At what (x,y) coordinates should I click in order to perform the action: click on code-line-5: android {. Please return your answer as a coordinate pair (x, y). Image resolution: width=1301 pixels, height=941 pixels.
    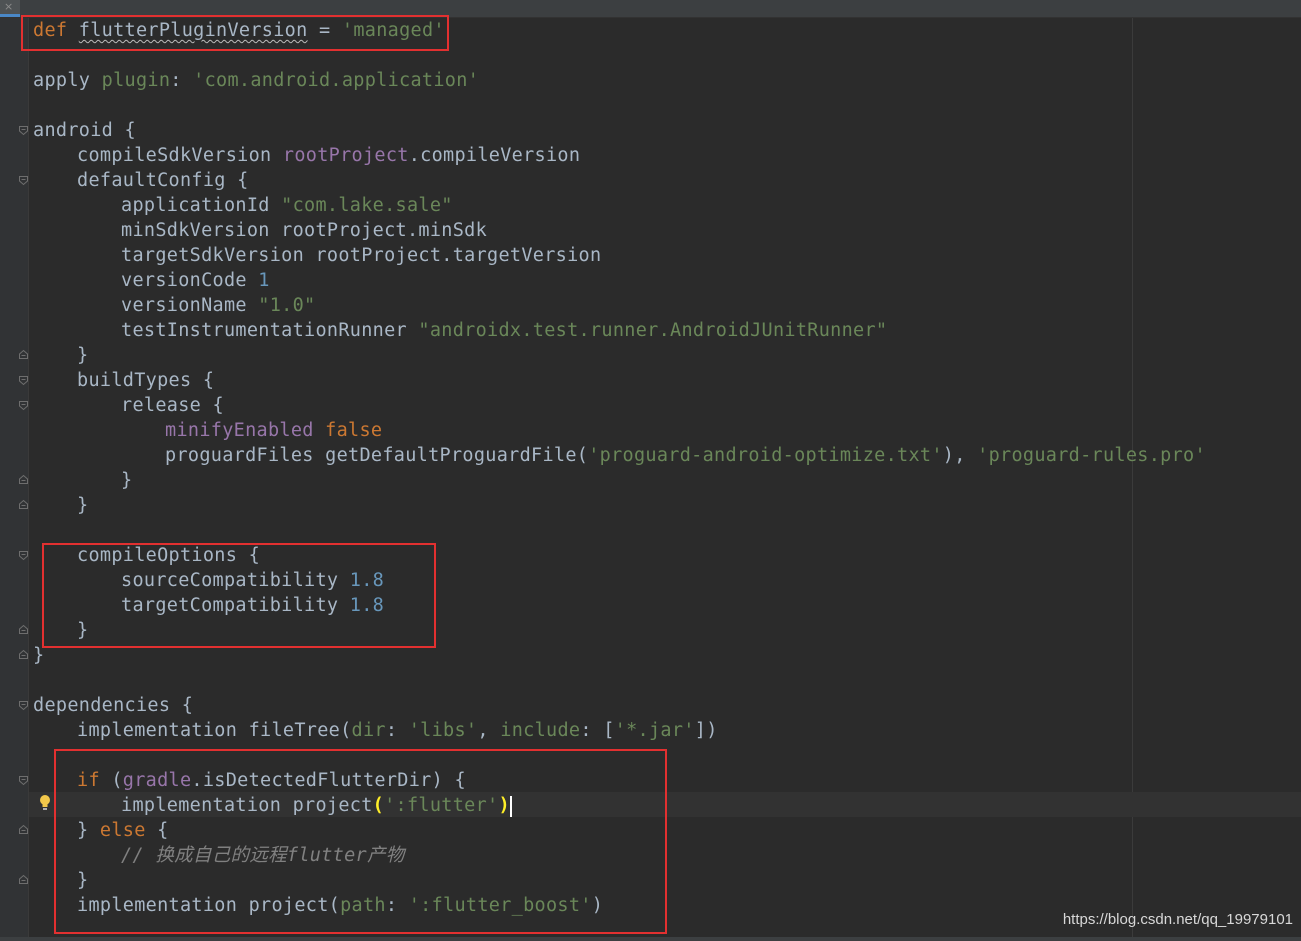
    Looking at the image, I should click on (84, 130).